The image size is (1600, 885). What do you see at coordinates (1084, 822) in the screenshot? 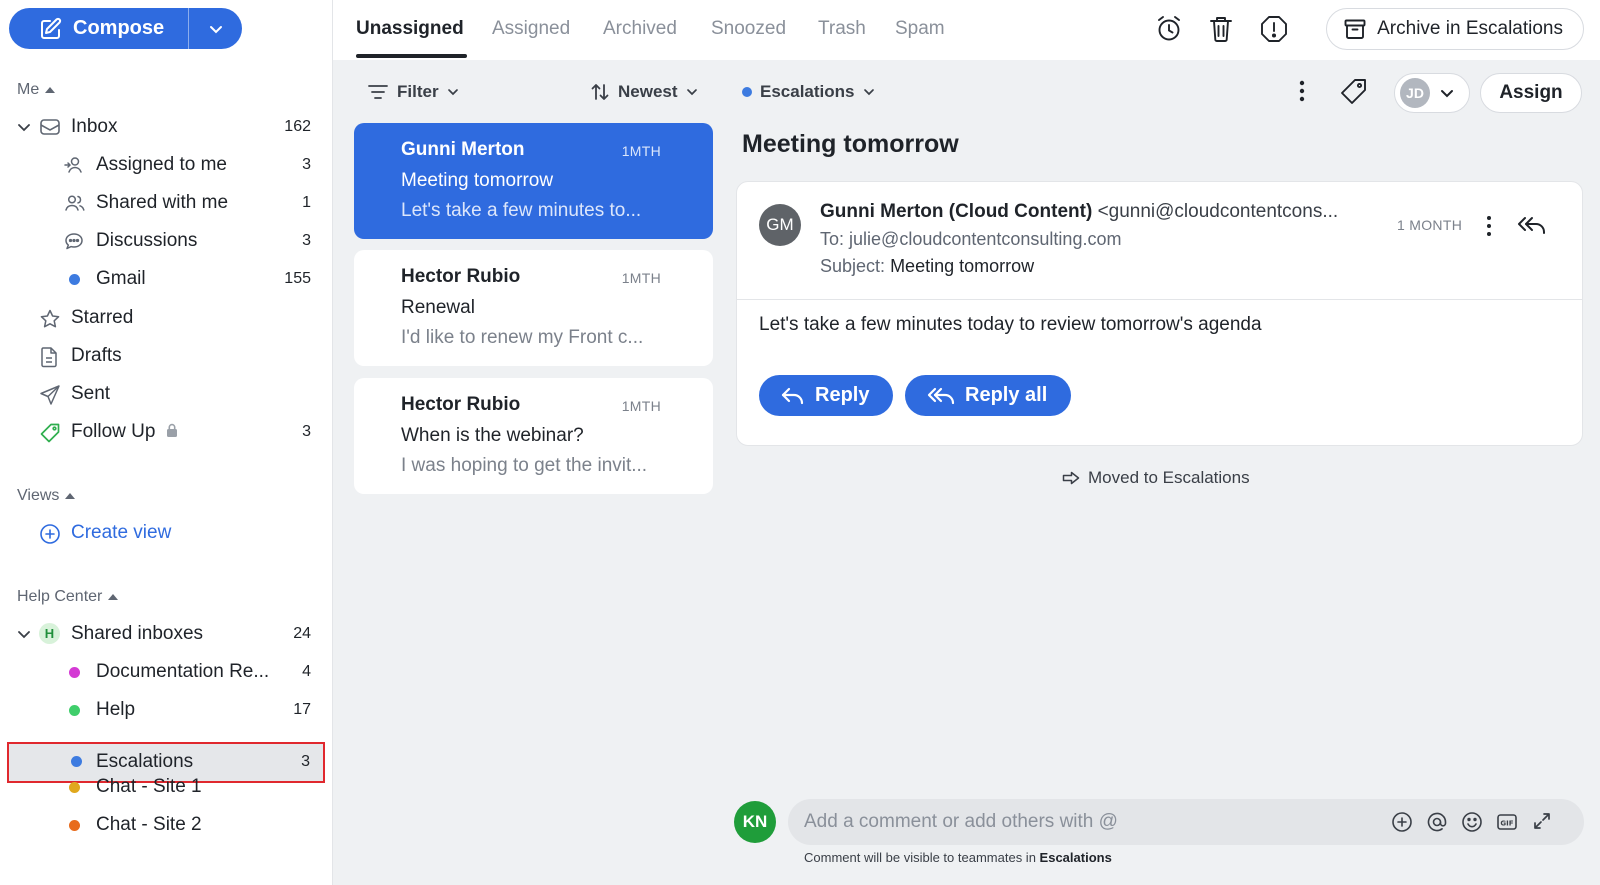
I see `comment-input` at bounding box center [1084, 822].